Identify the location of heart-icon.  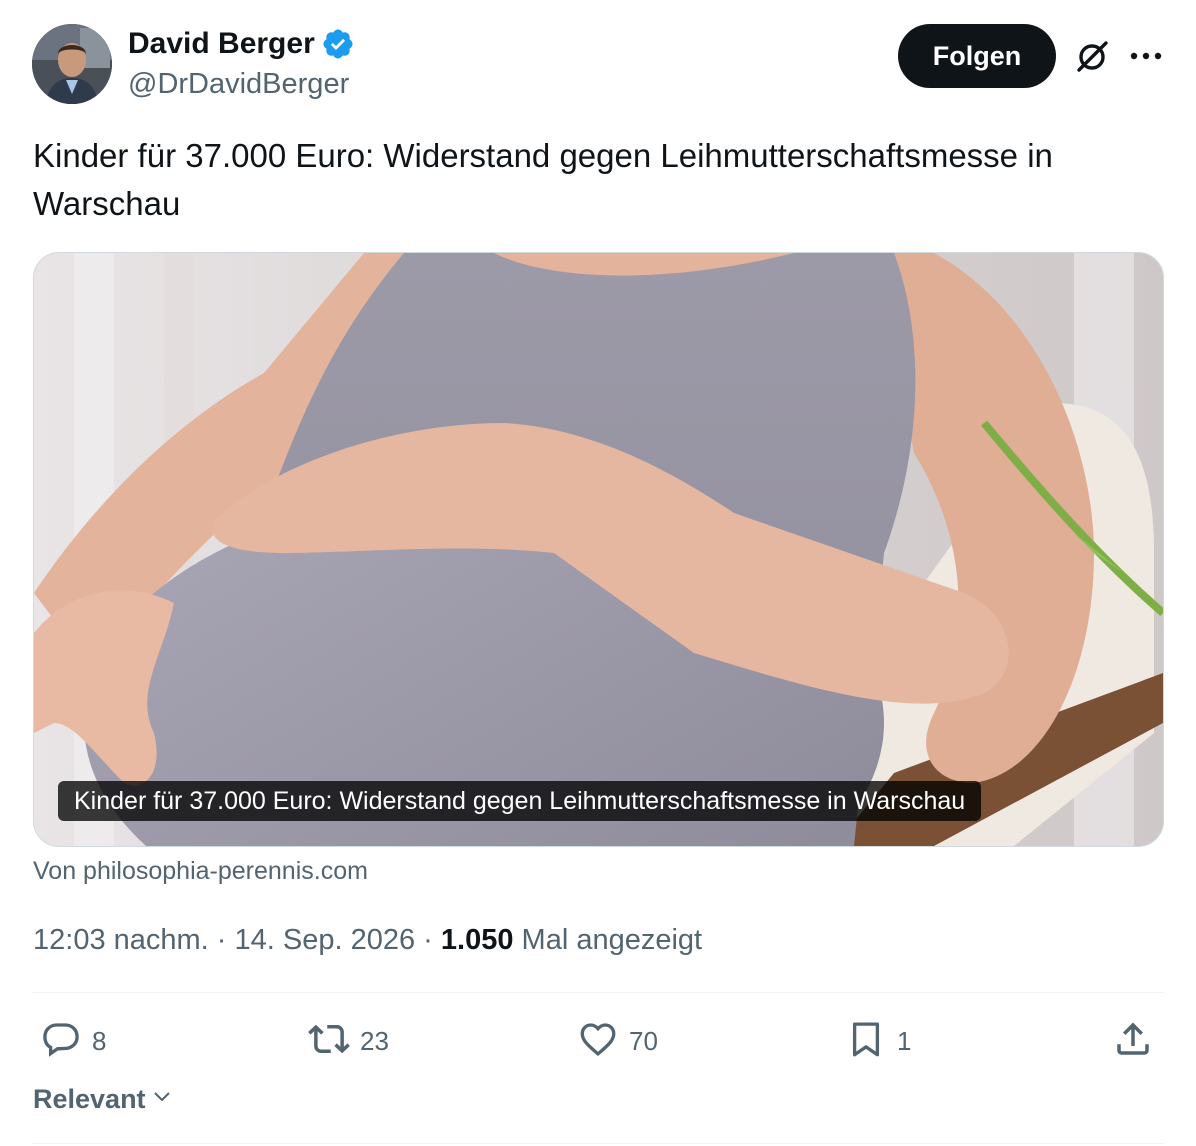
(598, 1041).